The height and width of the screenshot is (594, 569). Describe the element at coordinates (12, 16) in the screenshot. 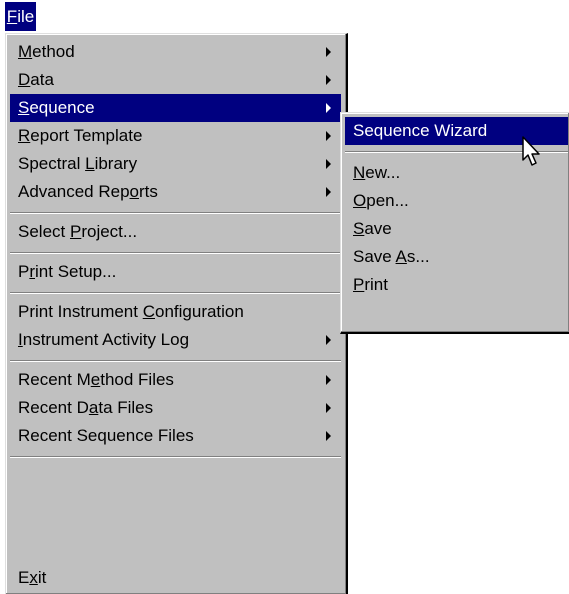

I see `file-mnemonic: F` at that location.